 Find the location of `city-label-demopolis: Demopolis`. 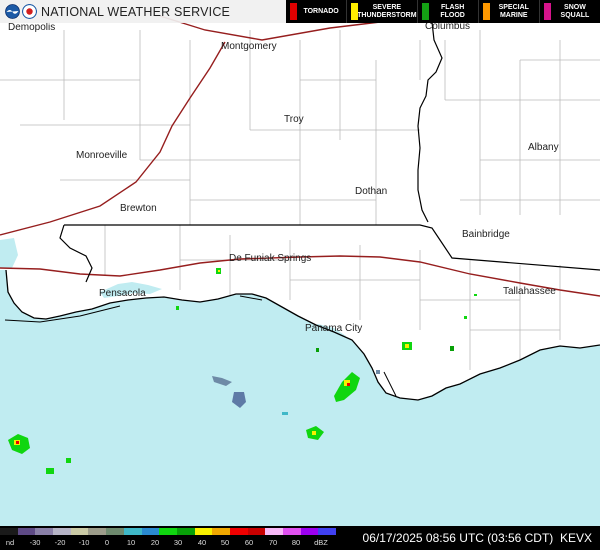

city-label-demopolis: Demopolis is located at coordinates (31, 27).